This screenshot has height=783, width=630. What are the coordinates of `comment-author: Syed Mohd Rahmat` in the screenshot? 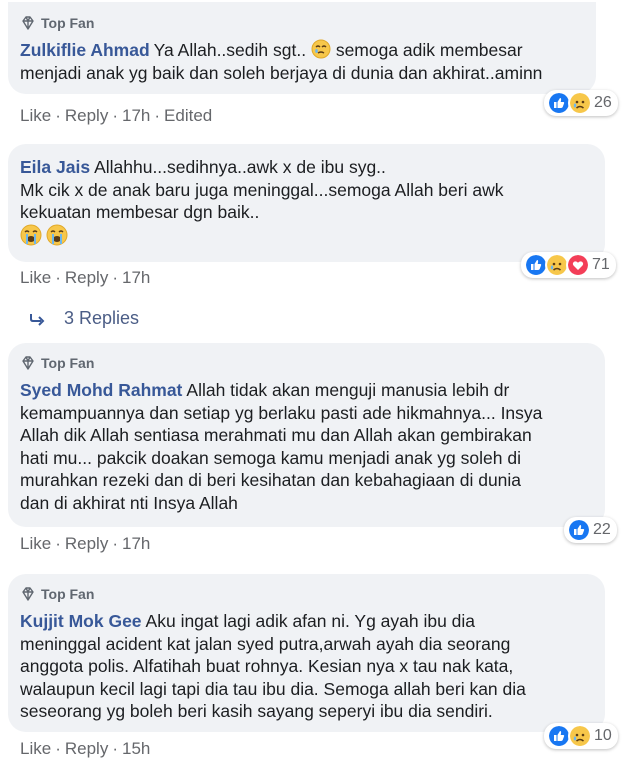 It's located at (101, 390).